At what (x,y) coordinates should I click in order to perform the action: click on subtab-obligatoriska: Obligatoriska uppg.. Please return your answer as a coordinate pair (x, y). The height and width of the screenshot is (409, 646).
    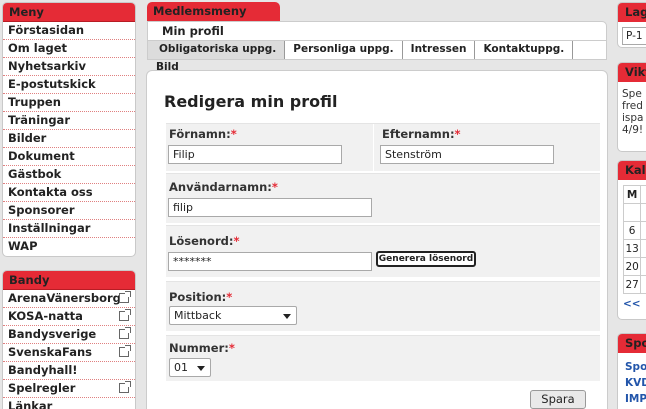
    Looking at the image, I should click on (217, 50).